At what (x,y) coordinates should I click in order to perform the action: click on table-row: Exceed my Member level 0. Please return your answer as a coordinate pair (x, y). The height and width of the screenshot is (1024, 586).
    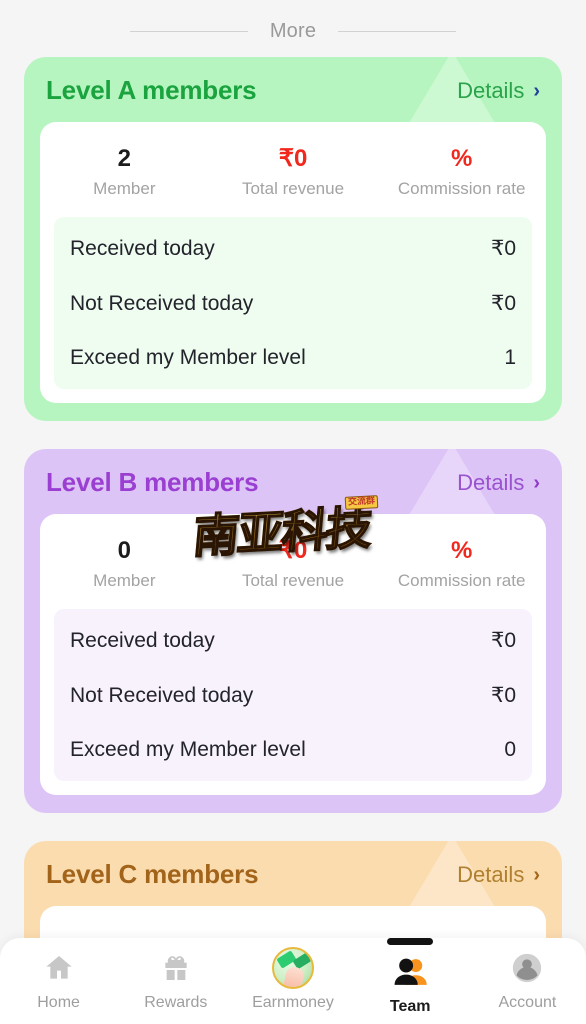
    Looking at the image, I should click on (293, 750).